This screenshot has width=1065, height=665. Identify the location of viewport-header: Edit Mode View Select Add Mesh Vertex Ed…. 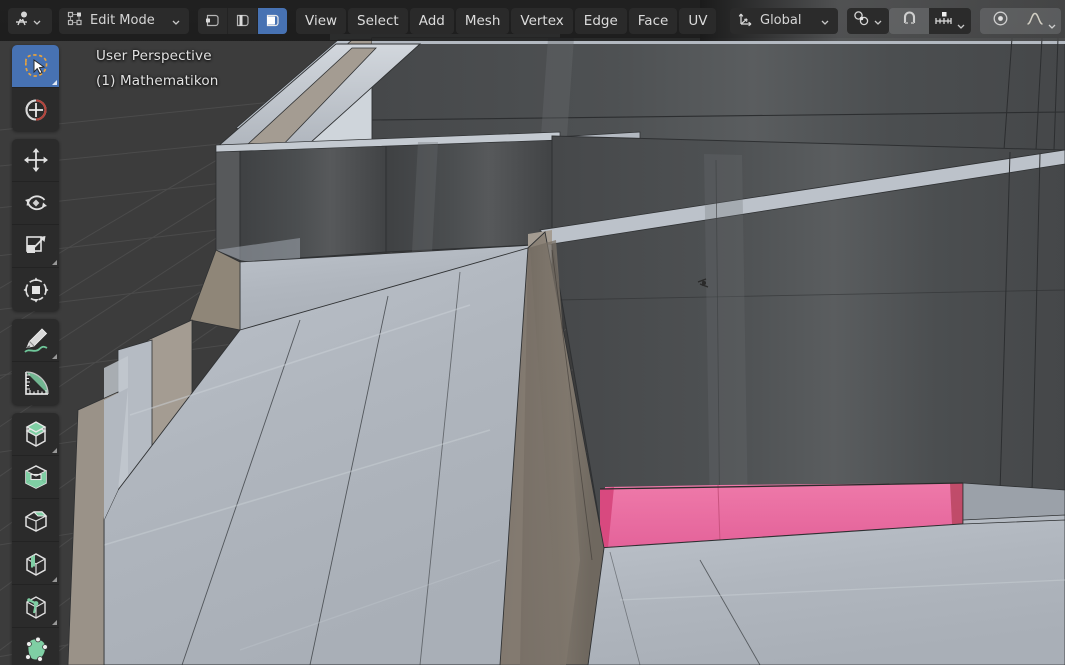
(532, 20).